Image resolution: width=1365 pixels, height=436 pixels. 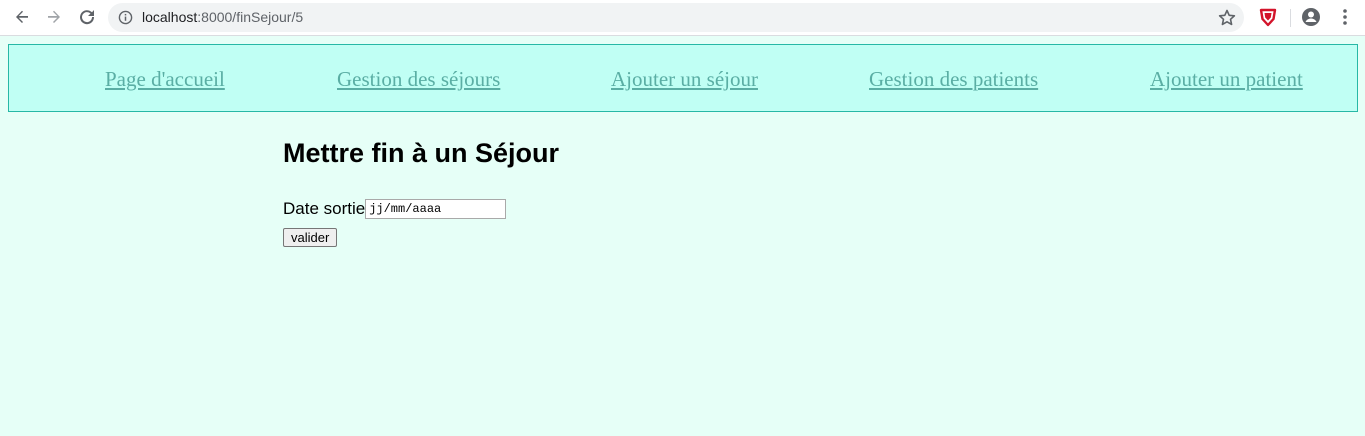 I want to click on date-sortie-label: Date sortie, so click(x=324, y=208).